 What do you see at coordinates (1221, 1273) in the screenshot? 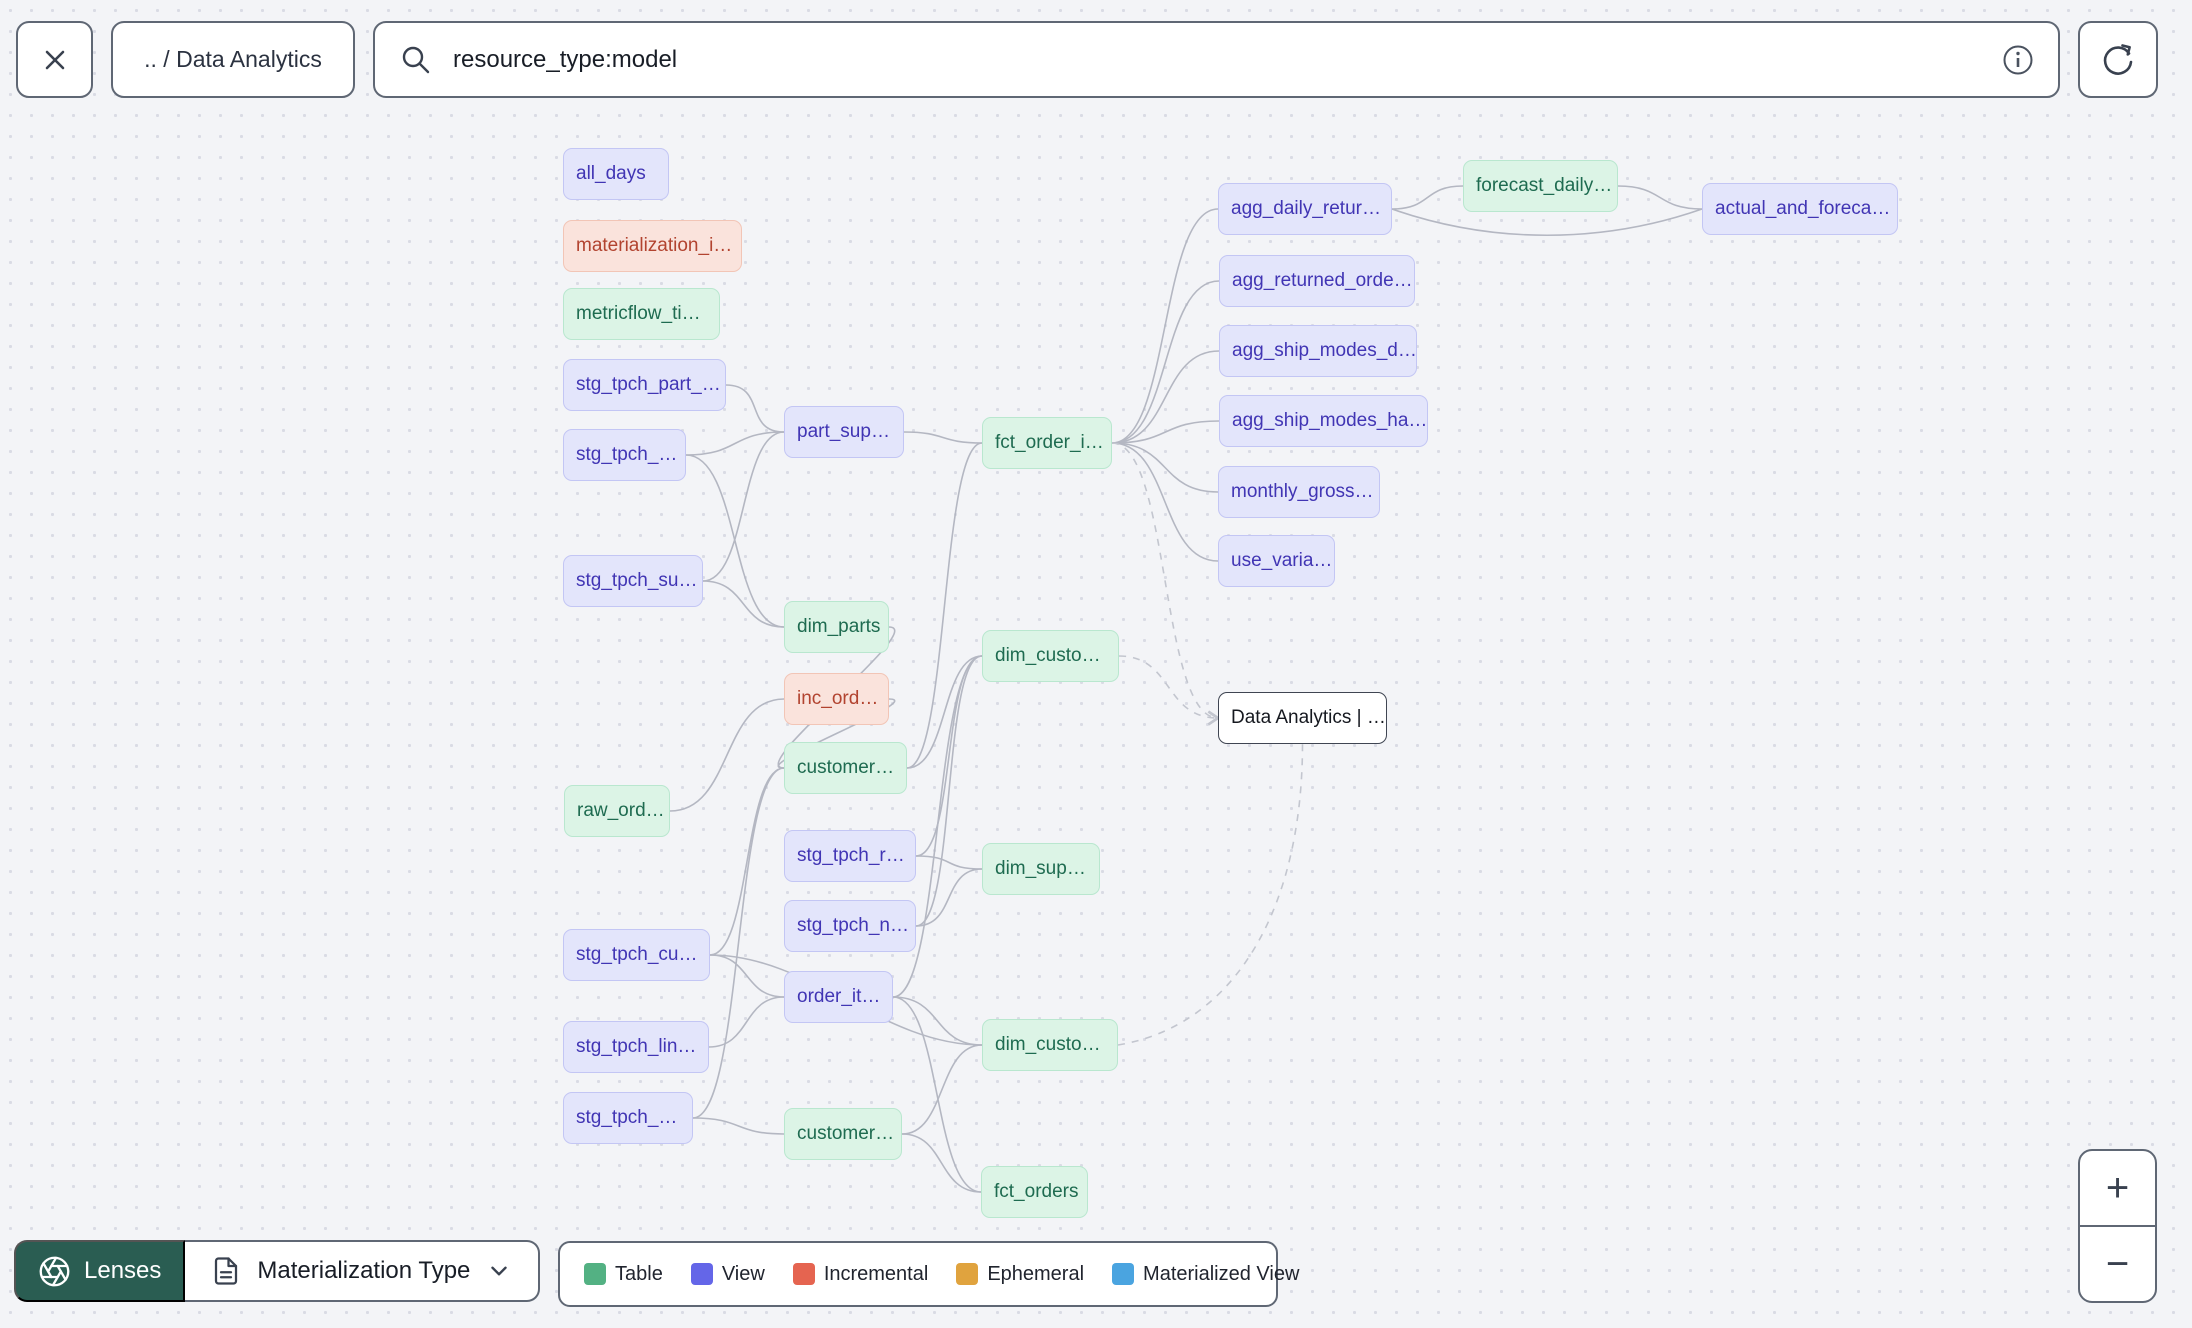
I see `legend-label: Materialized View` at bounding box center [1221, 1273].